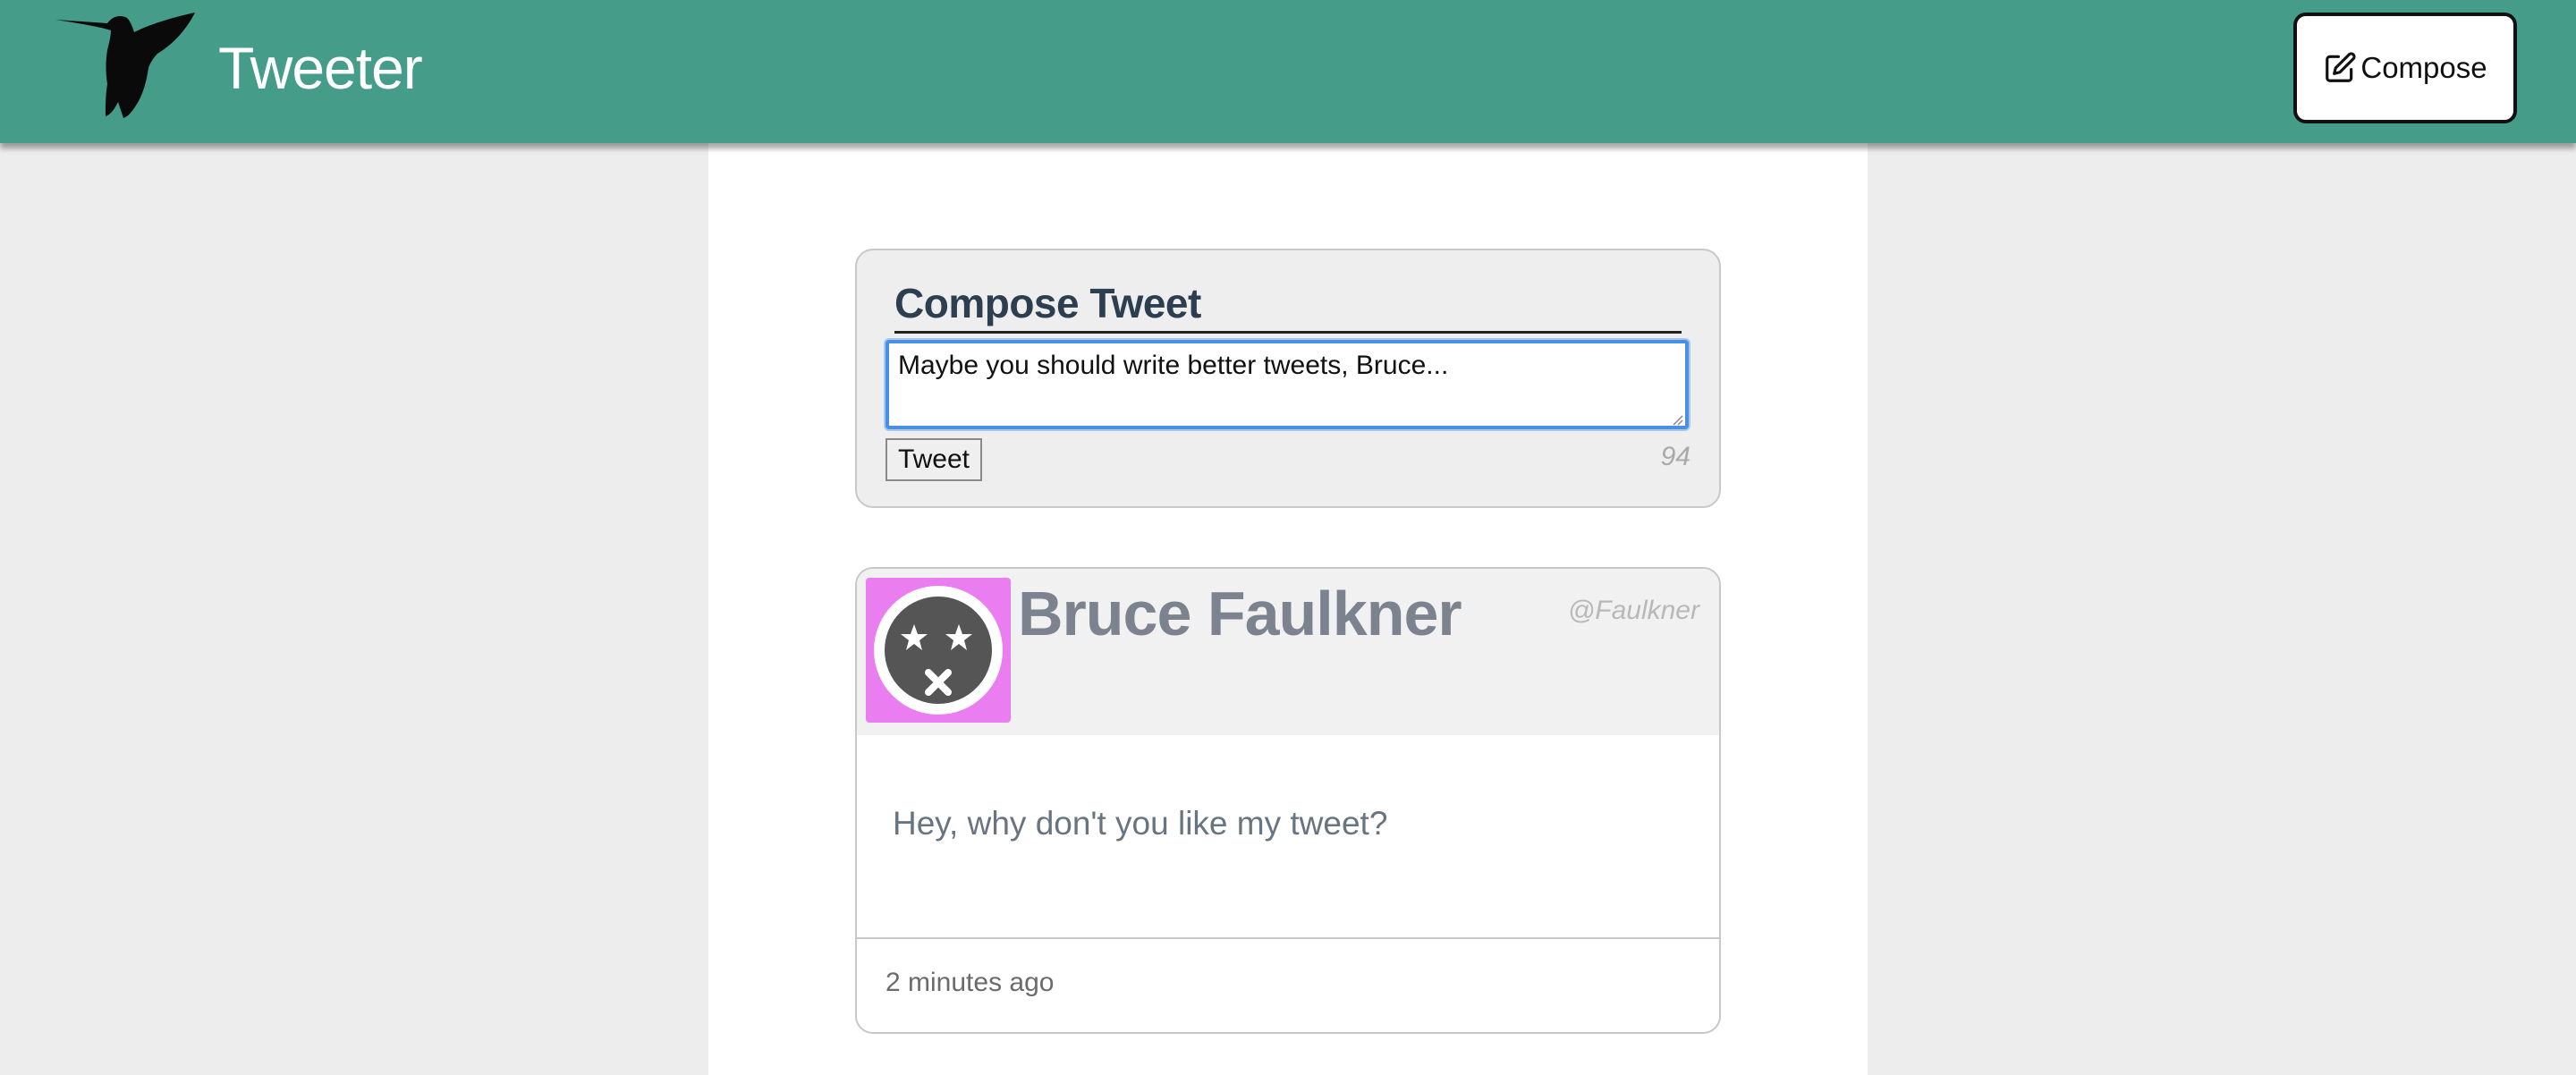 The height and width of the screenshot is (1075, 2576). What do you see at coordinates (129, 65) in the screenshot?
I see `hummingbird-icon` at bounding box center [129, 65].